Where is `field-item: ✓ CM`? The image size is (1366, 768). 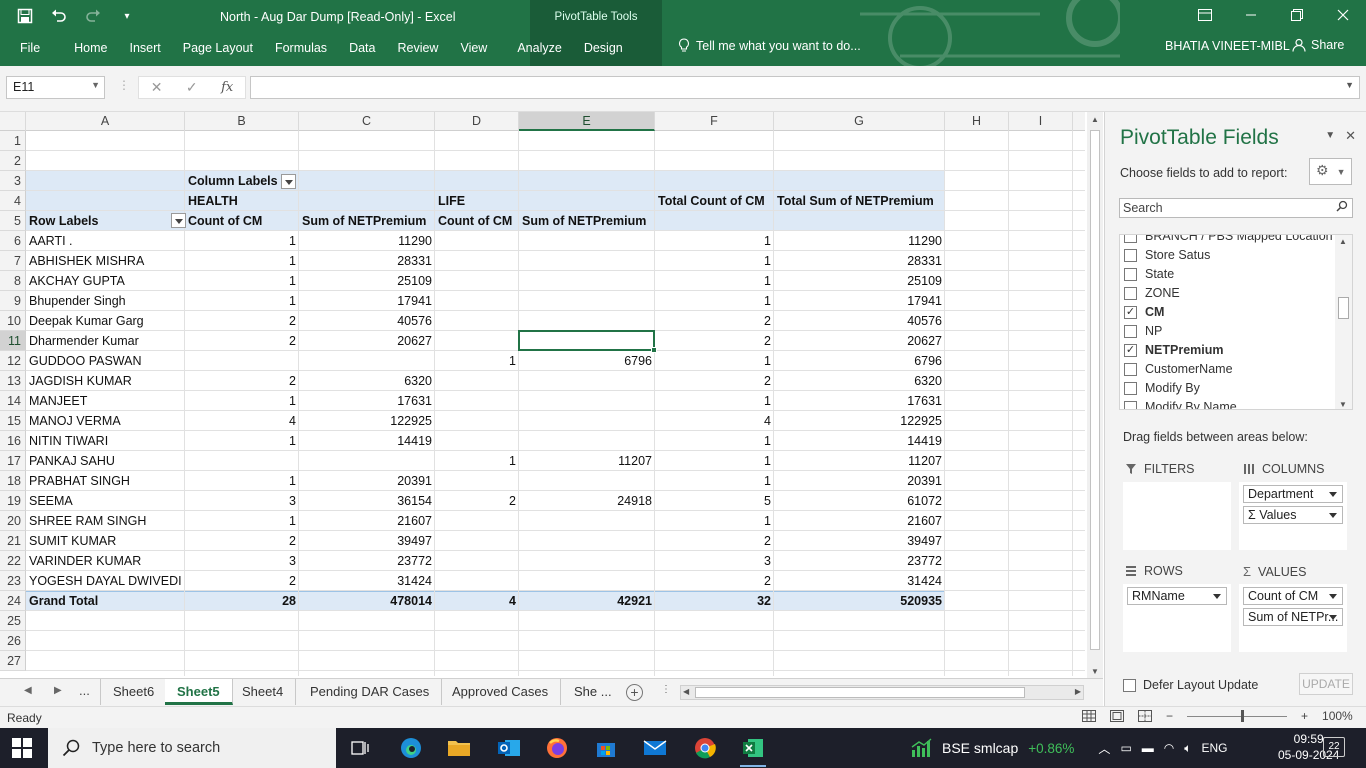 field-item: ✓ CM is located at coordinates (1144, 312).